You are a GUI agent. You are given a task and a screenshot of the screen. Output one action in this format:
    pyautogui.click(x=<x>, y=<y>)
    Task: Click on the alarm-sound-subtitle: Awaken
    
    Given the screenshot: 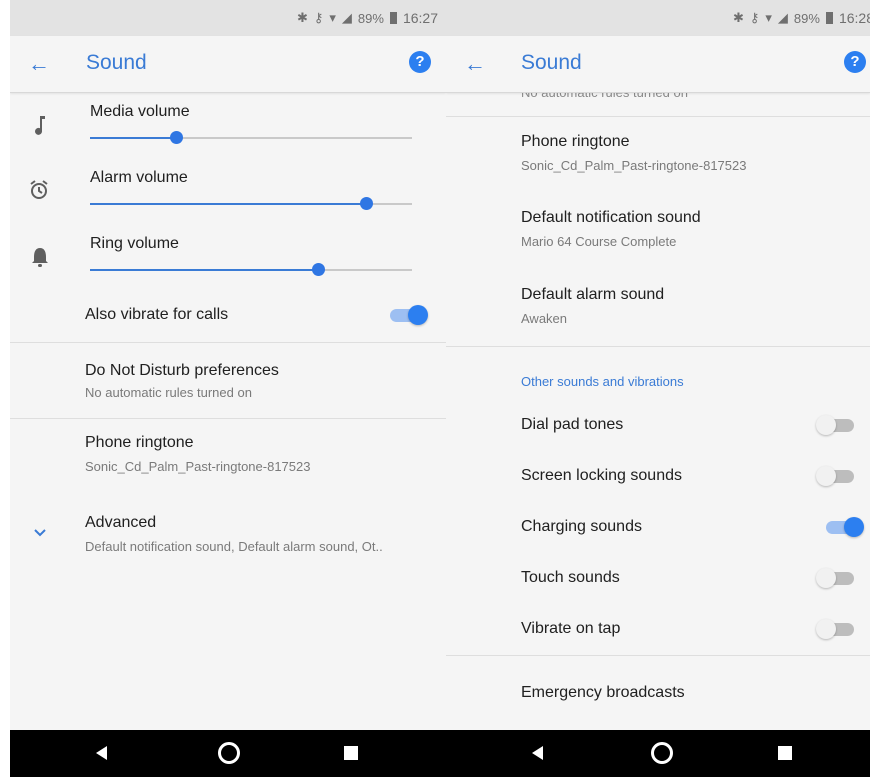 What is the action you would take?
    pyautogui.click(x=544, y=318)
    